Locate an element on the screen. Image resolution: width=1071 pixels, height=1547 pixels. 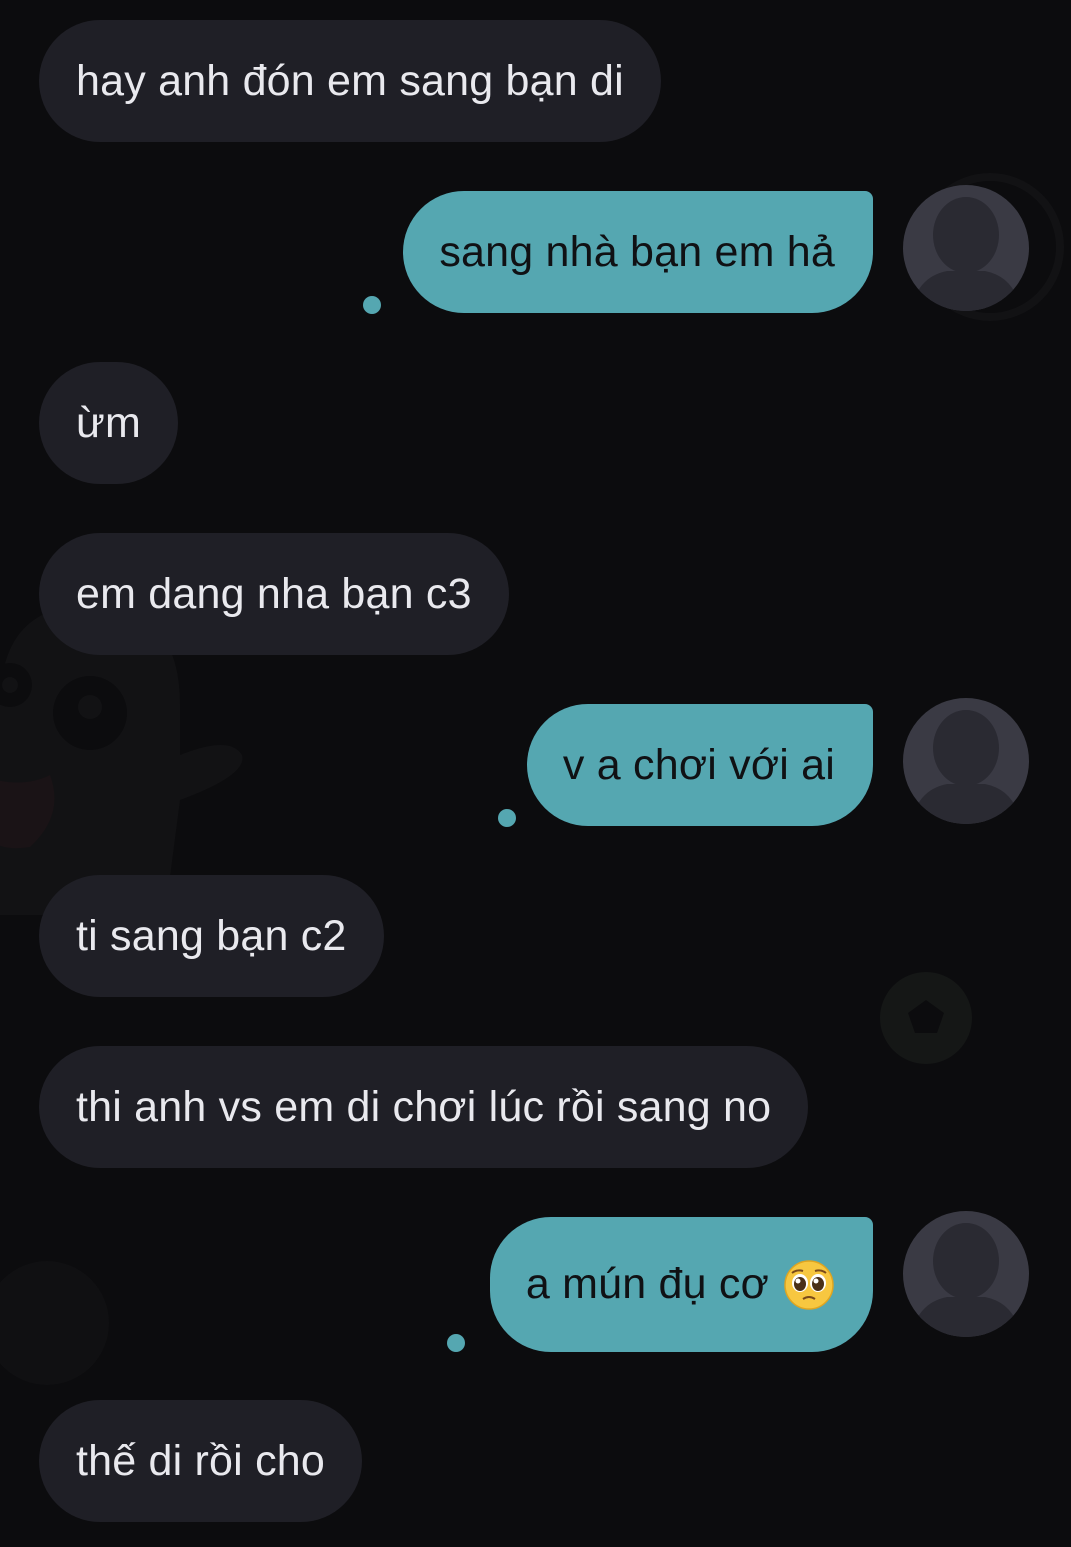
outgoing-message-bubble: sang nhà bạn em hả is located at coordinates (638, 252).